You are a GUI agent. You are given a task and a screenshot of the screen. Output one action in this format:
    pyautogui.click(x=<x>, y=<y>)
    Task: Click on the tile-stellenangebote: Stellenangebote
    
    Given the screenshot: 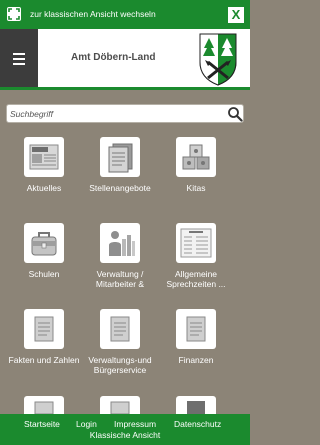 What is the action you would take?
    pyautogui.click(x=120, y=177)
    